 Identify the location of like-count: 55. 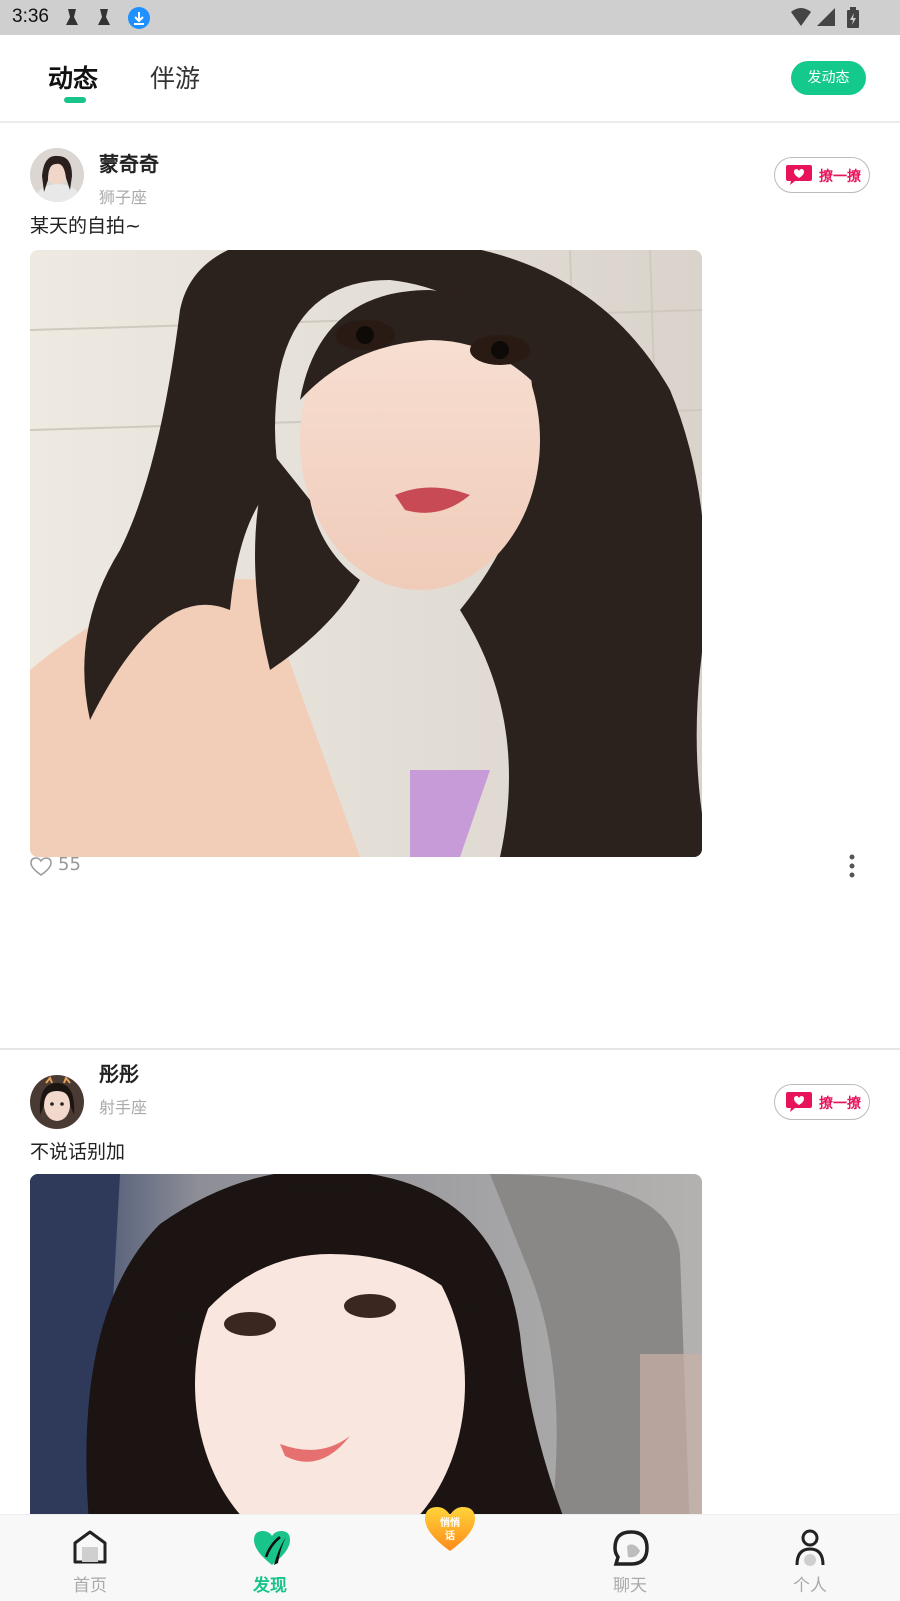
(69, 864).